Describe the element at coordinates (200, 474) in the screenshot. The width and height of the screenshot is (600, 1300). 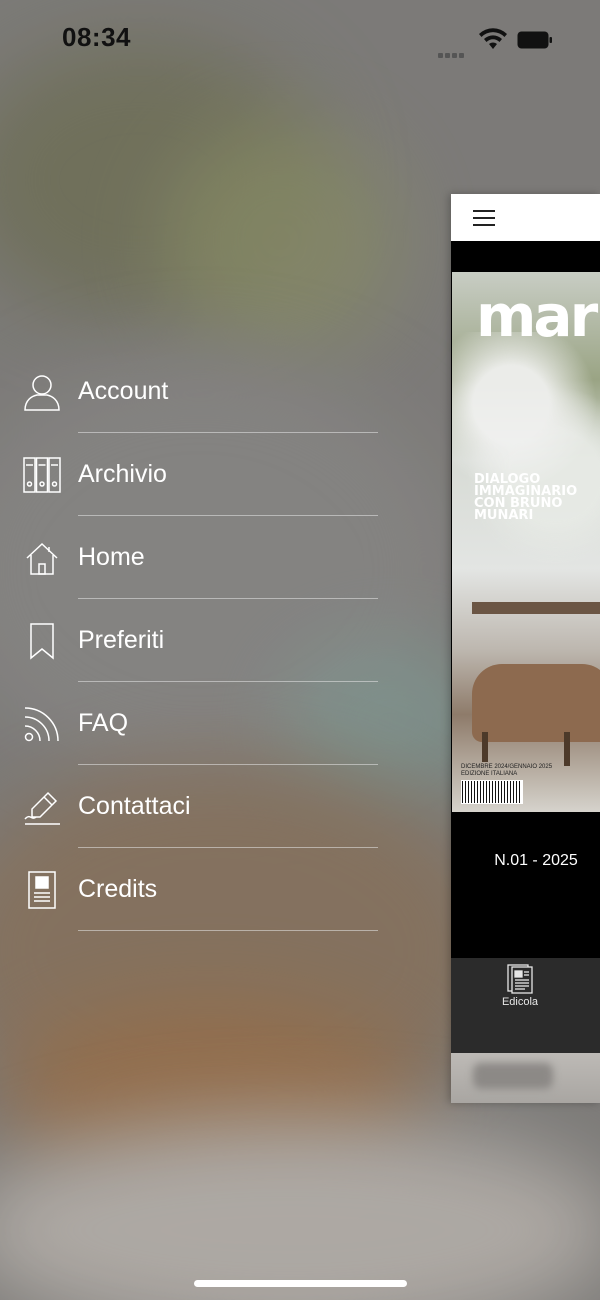
I see `menu-item-archivio: Archivio` at that location.